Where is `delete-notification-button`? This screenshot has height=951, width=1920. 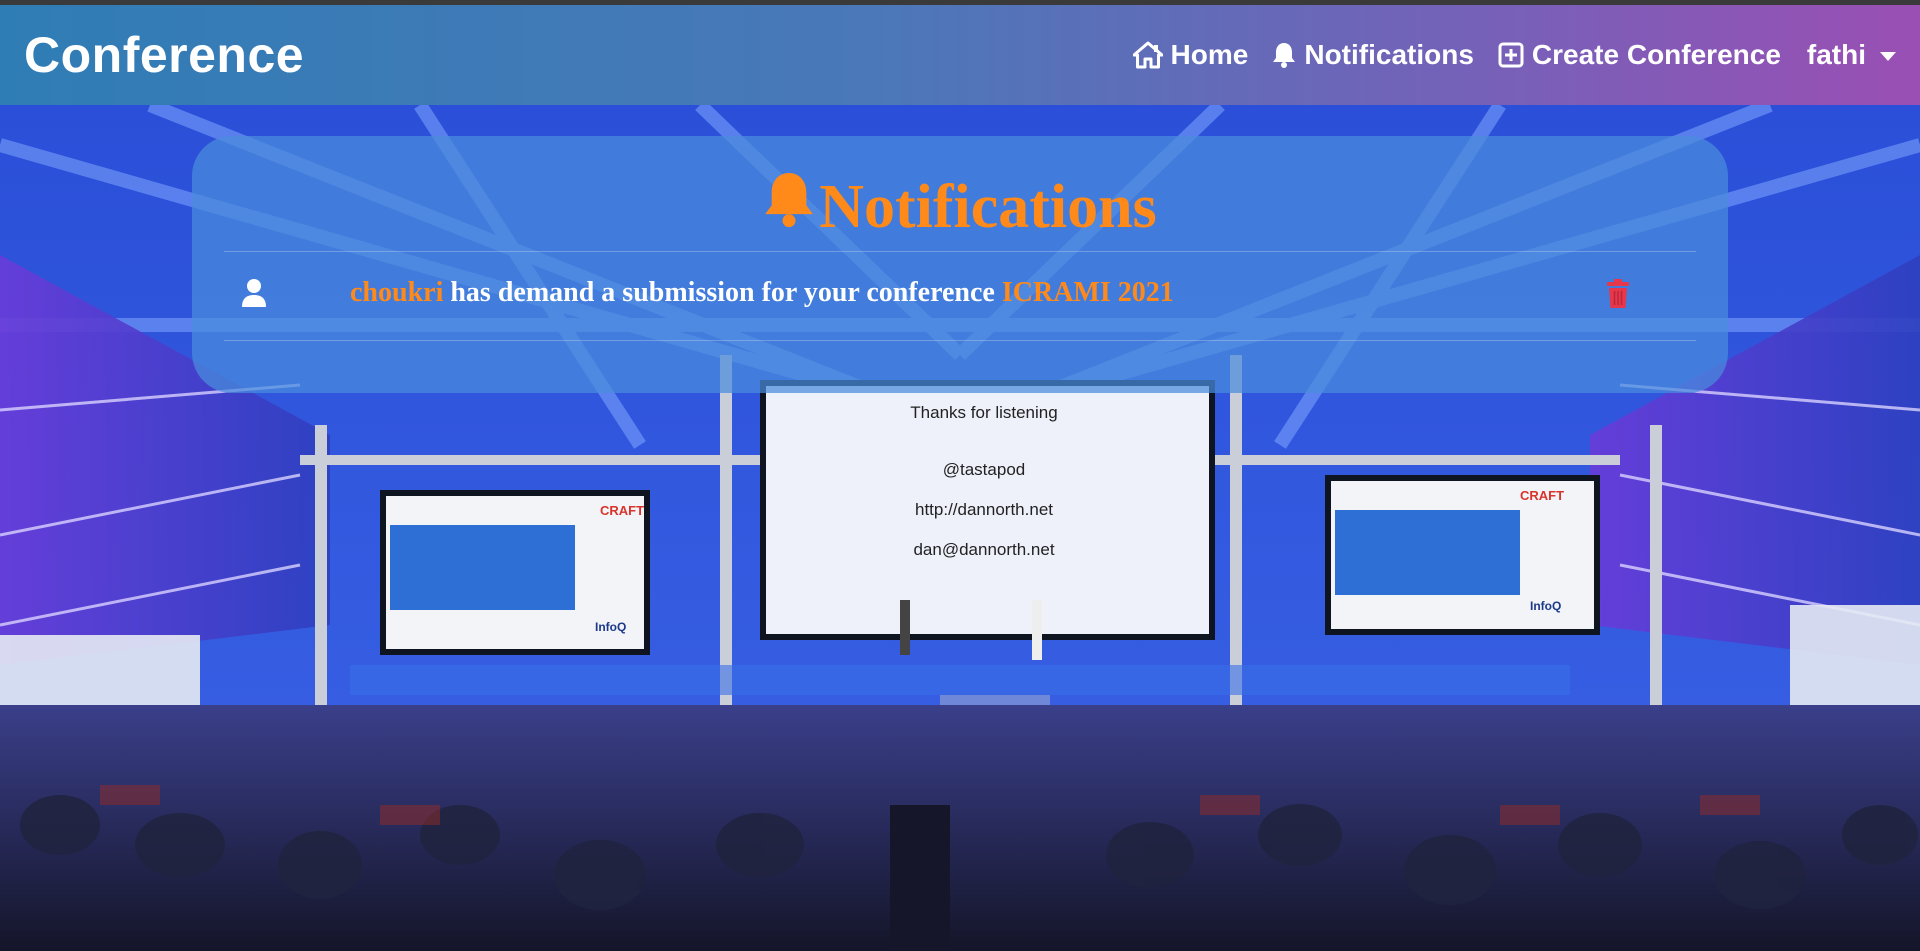
delete-notification-button is located at coordinates (1618, 296).